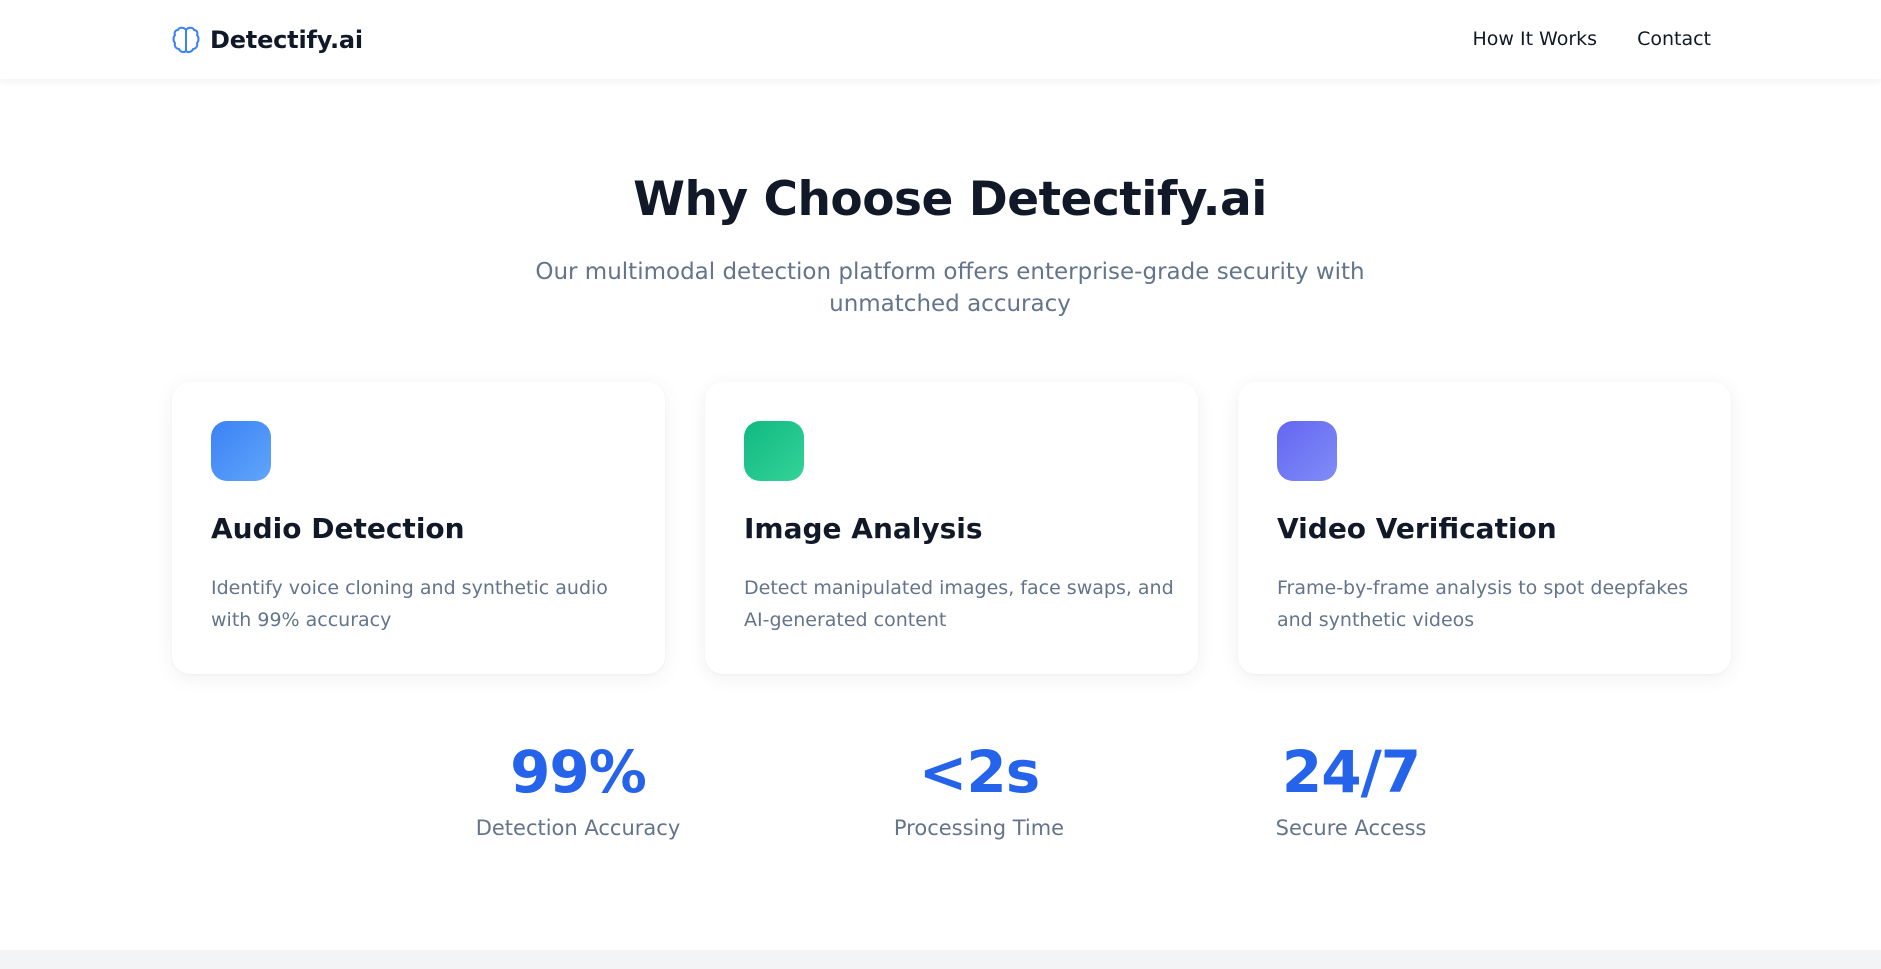 This screenshot has height=969, width=1881. I want to click on stat-label: Processing Time, so click(979, 828).